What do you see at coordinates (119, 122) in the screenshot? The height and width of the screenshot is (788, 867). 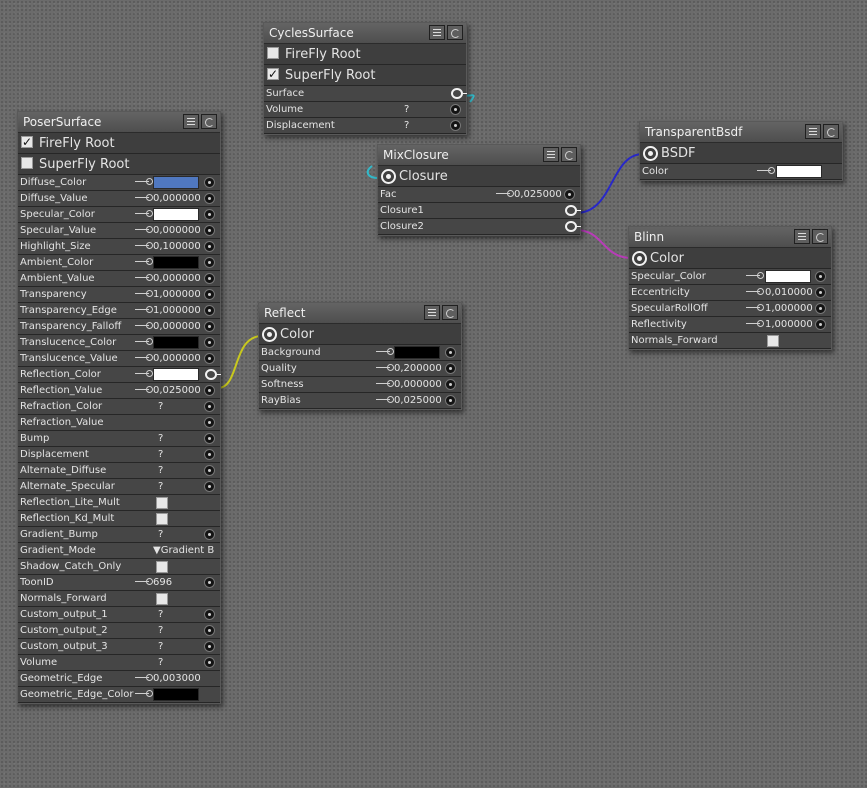 I see `node-header: PoserSurface` at bounding box center [119, 122].